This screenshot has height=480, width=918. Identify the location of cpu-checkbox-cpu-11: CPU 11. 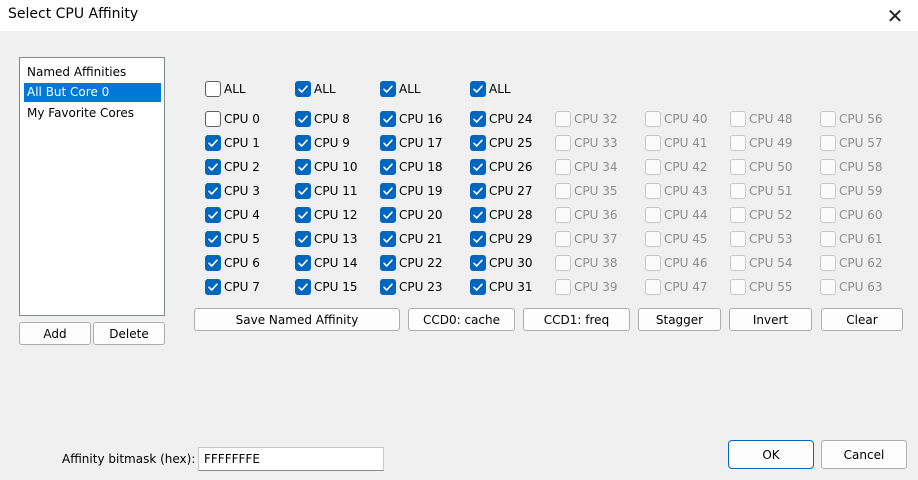
(326, 191).